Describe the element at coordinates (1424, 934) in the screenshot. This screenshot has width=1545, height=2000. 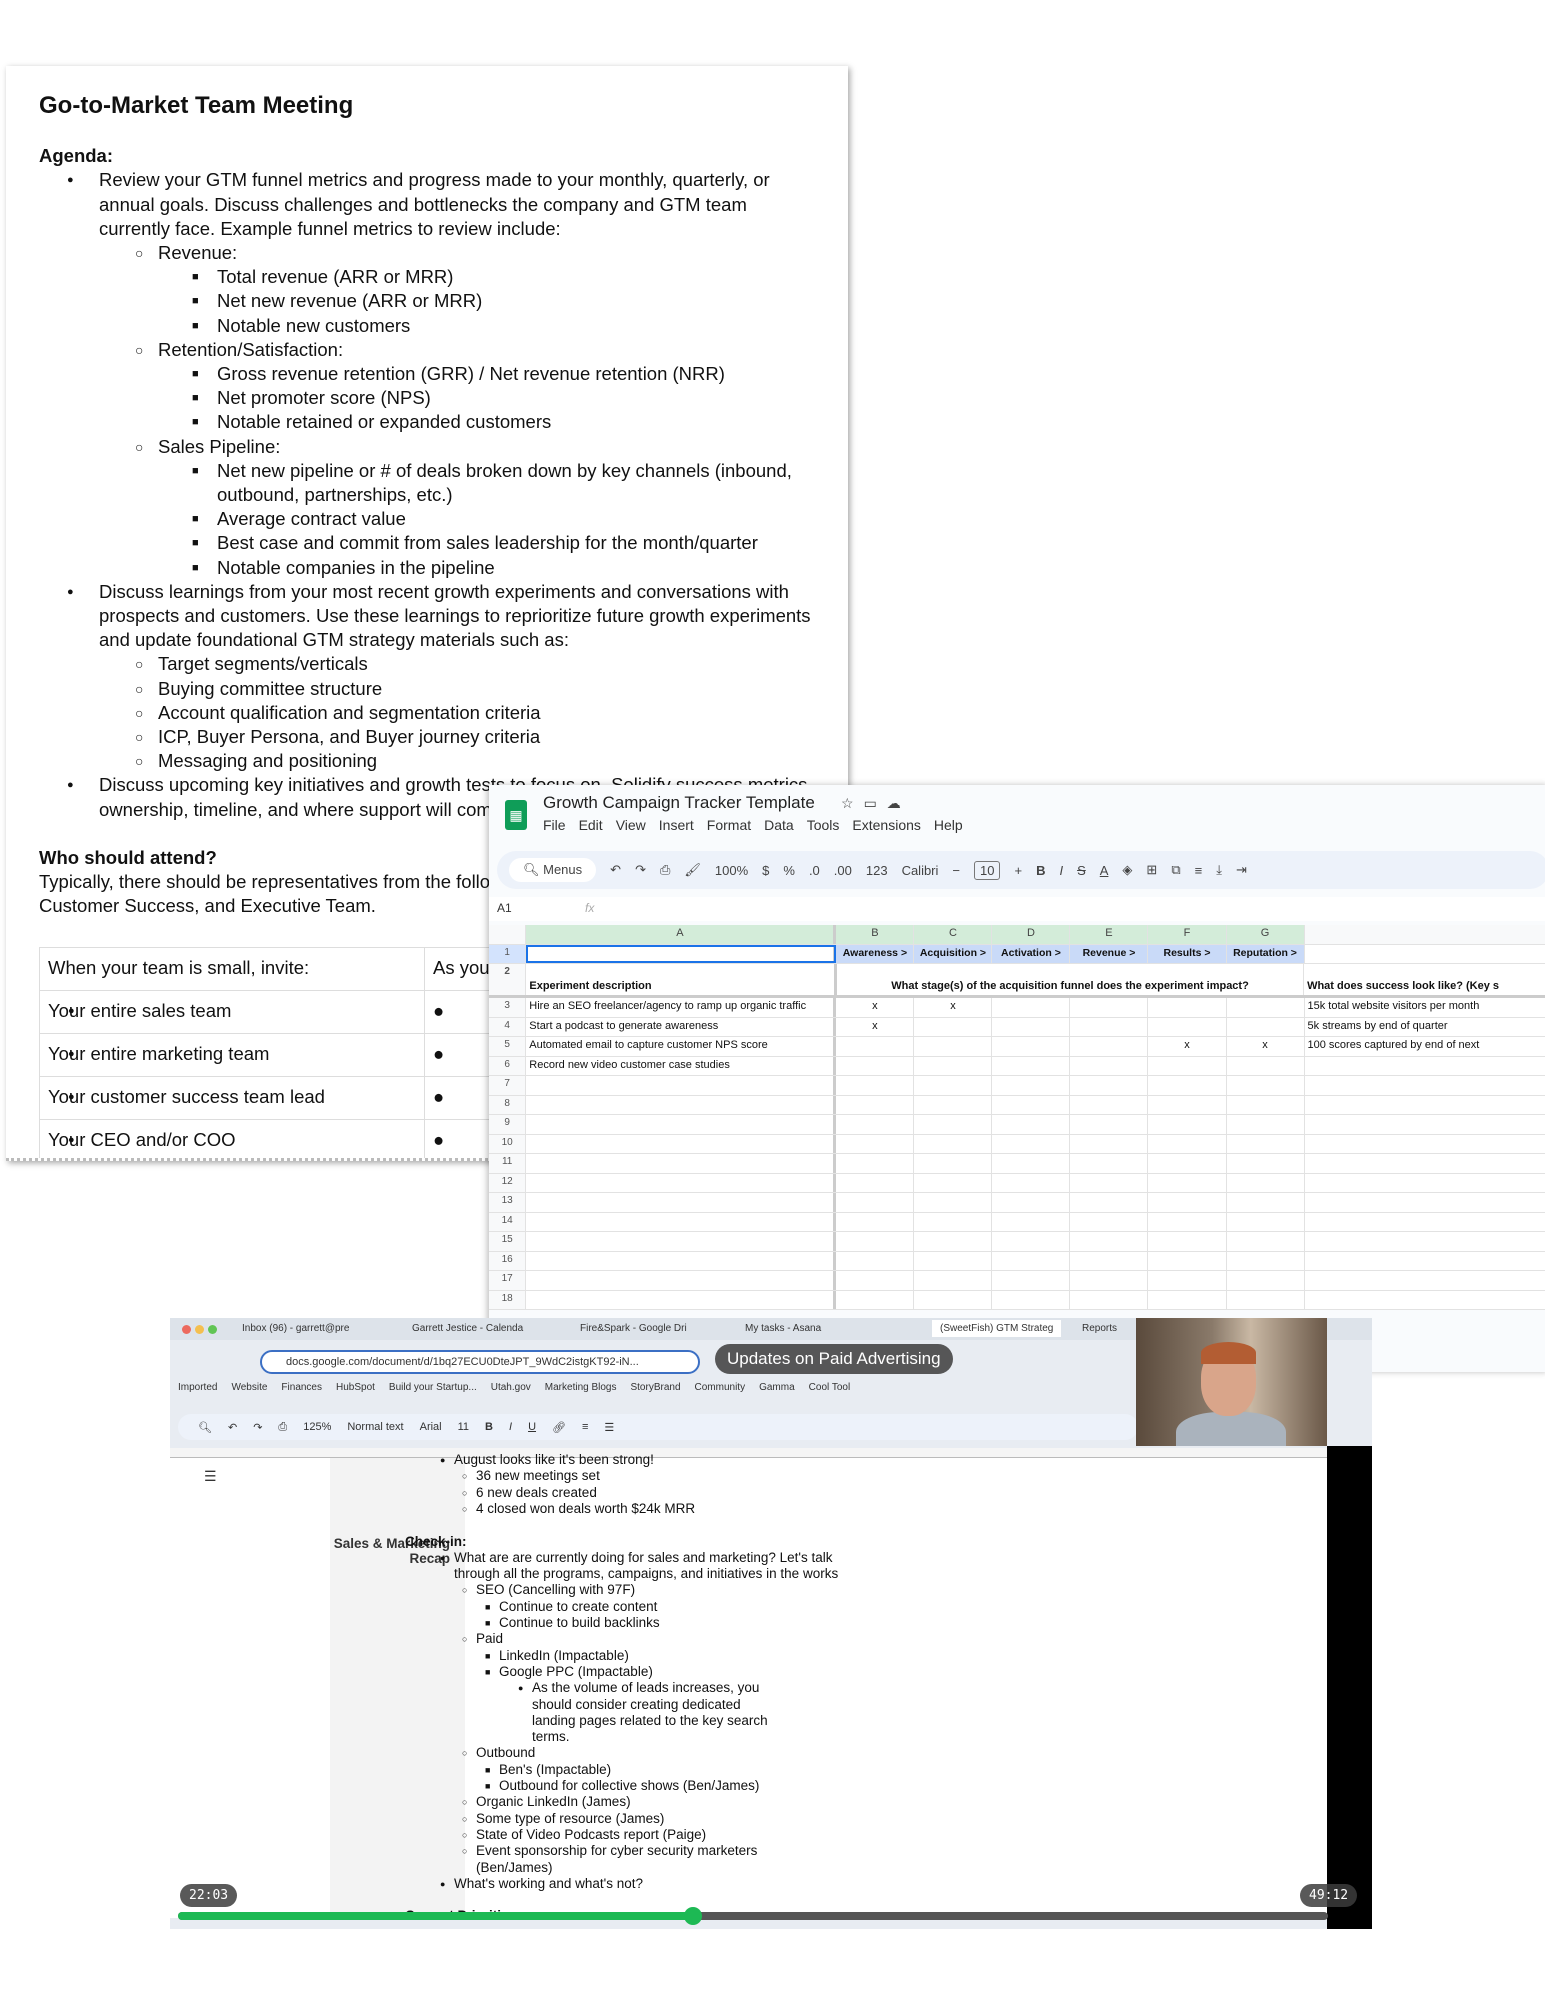
I see `column-header: H` at that location.